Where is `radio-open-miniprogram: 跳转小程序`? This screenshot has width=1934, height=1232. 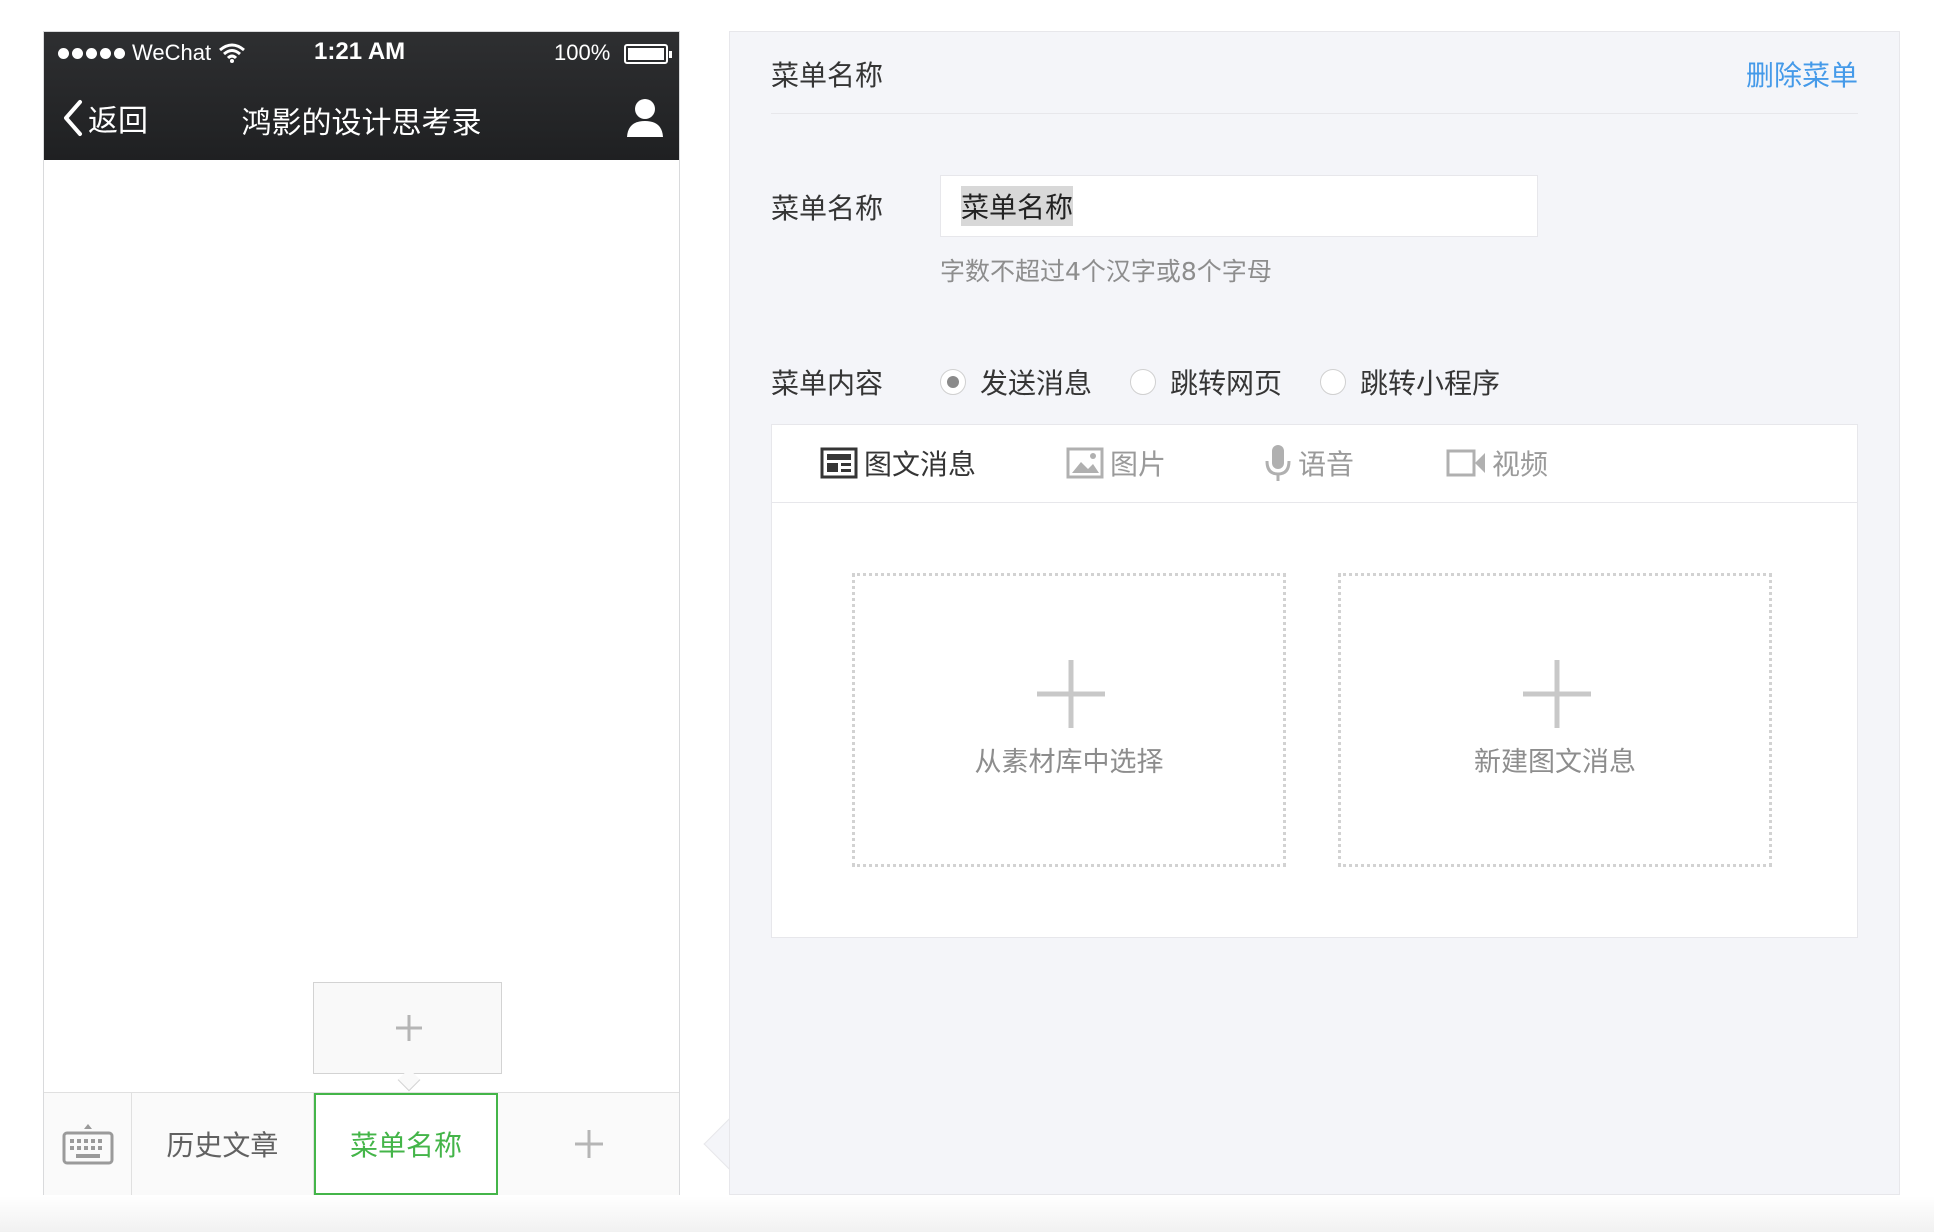 radio-open-miniprogram: 跳转小程序 is located at coordinates (1410, 382).